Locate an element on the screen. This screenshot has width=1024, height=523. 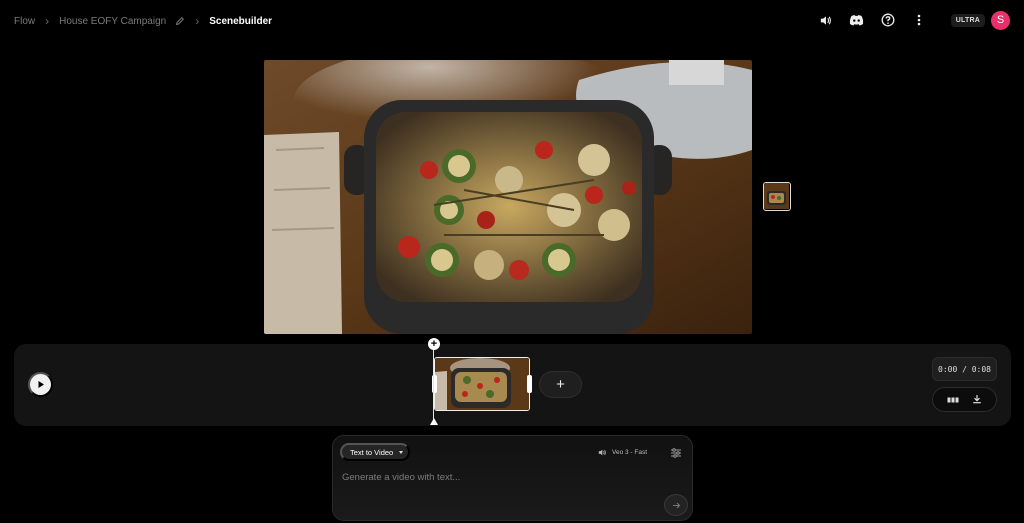
clip-thumbnail is located at coordinates (482, 384).